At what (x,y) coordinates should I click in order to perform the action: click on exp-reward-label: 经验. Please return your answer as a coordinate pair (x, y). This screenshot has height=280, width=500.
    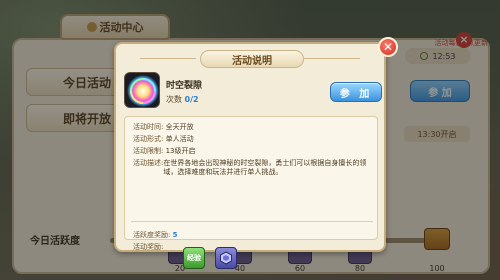
    Looking at the image, I should click on (194, 258).